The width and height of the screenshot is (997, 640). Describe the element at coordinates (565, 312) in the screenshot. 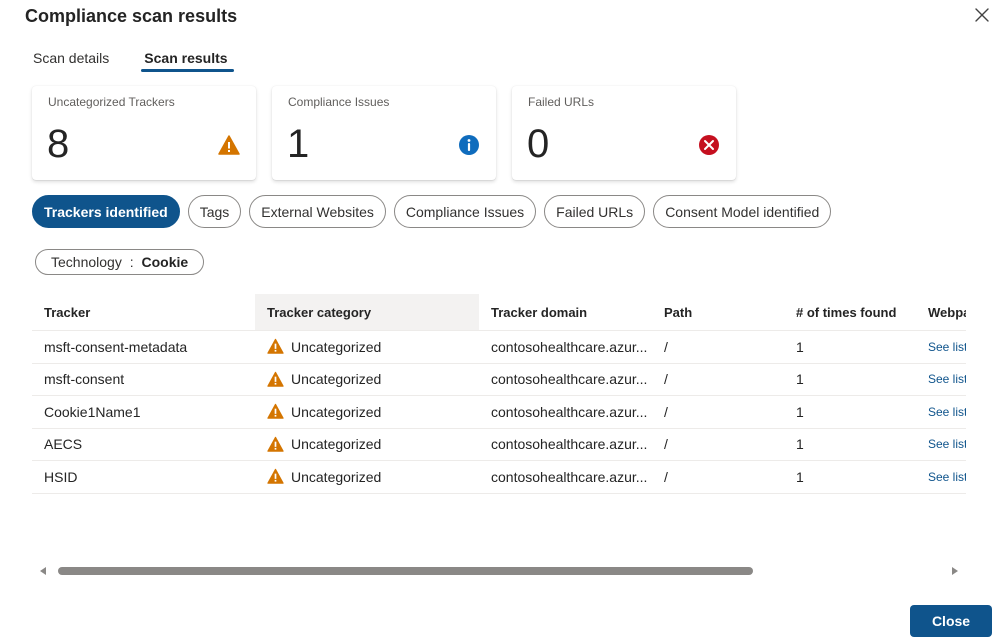

I see `column-header-tracker-domain: Tracker domain` at that location.